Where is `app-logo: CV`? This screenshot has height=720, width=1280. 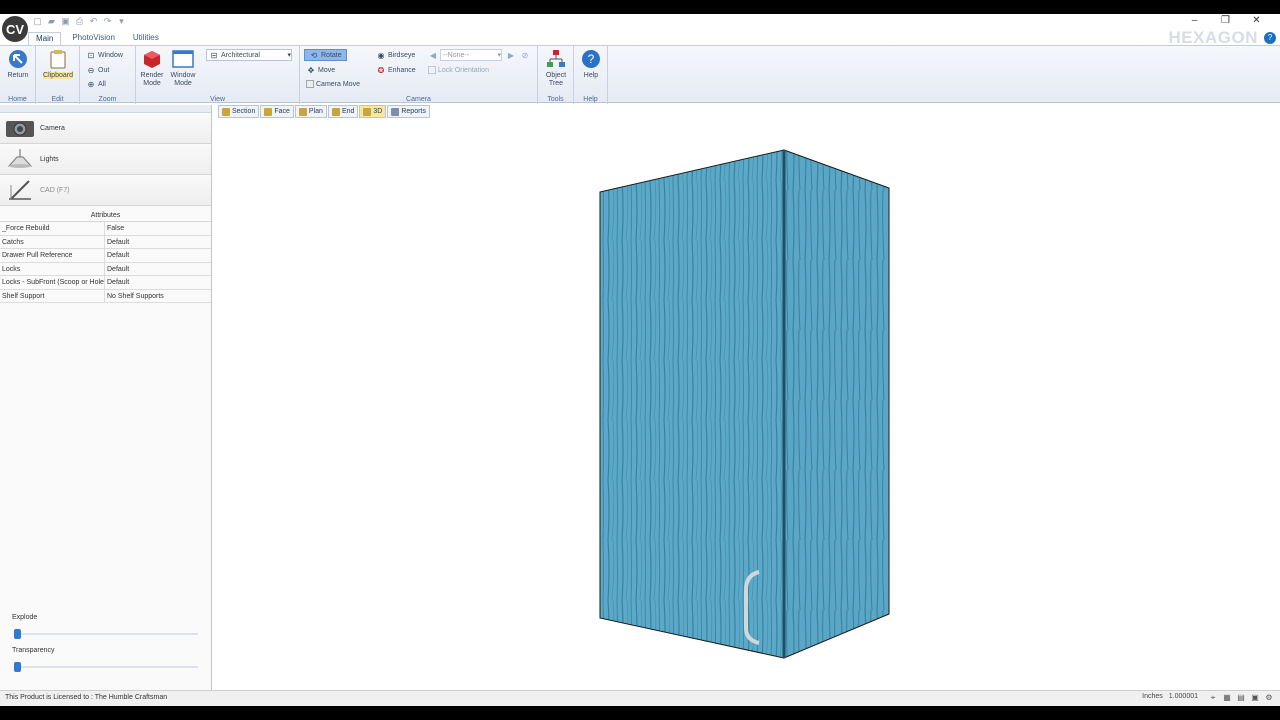 app-logo: CV is located at coordinates (15, 29).